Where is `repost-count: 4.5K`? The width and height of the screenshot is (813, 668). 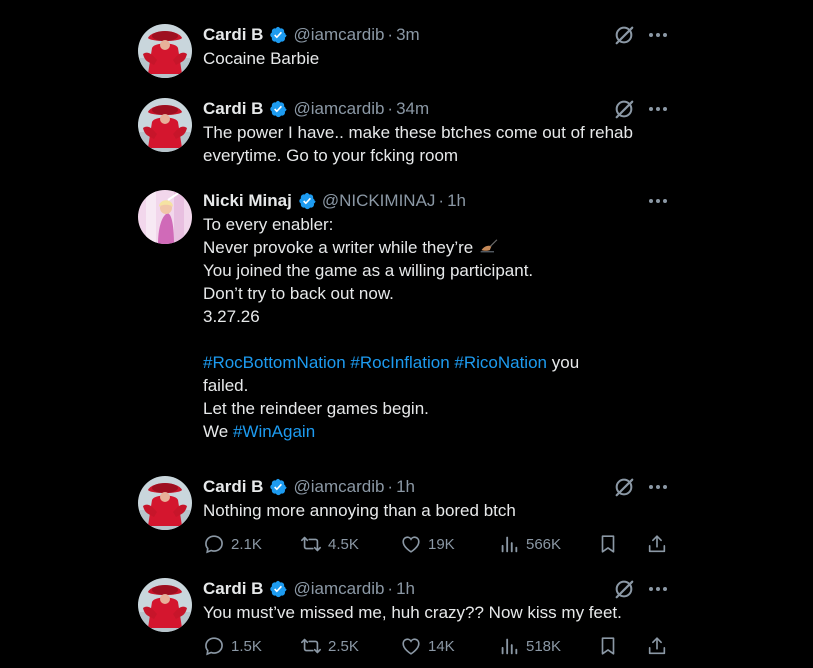
repost-count: 4.5K is located at coordinates (343, 544).